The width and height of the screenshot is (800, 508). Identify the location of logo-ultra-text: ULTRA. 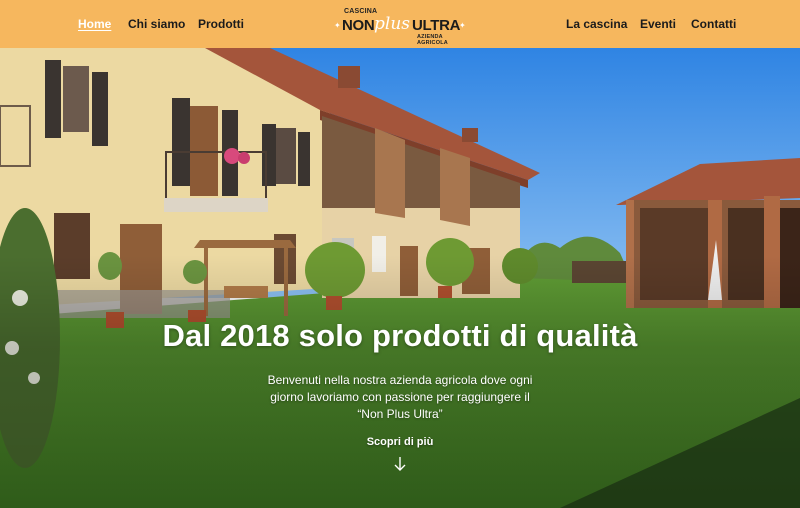
(436, 25).